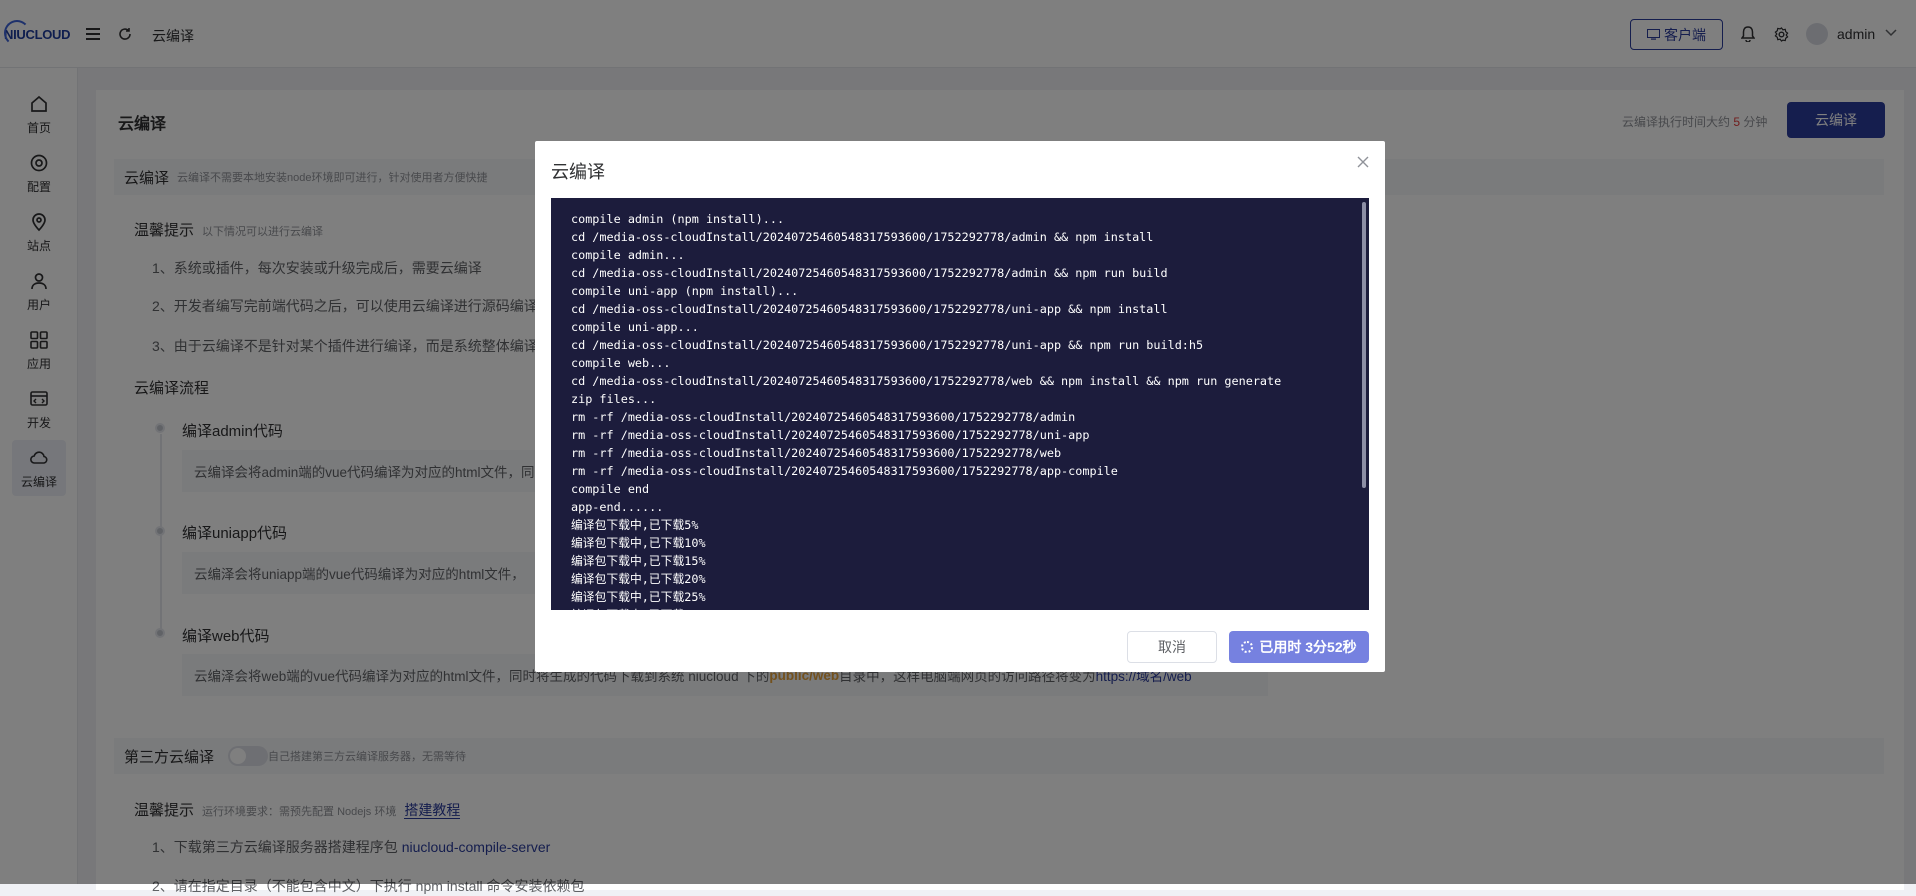 This screenshot has height=896, width=1916. What do you see at coordinates (1172, 647) in the screenshot?
I see `cancel-button: 取消` at bounding box center [1172, 647].